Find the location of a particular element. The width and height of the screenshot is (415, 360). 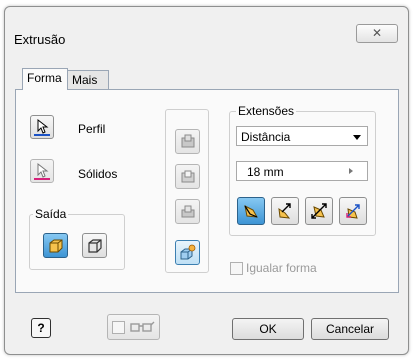

intersect-icon is located at coordinates (187, 211).